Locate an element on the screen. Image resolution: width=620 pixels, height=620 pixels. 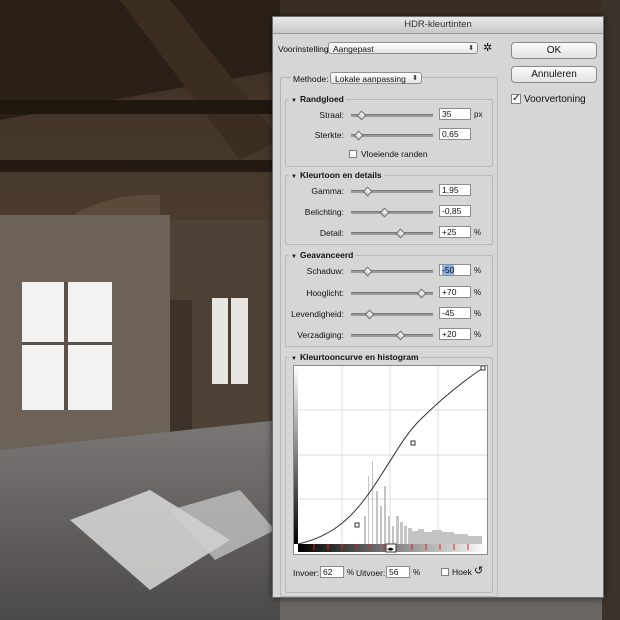
ok-button: OK is located at coordinates (554, 50).